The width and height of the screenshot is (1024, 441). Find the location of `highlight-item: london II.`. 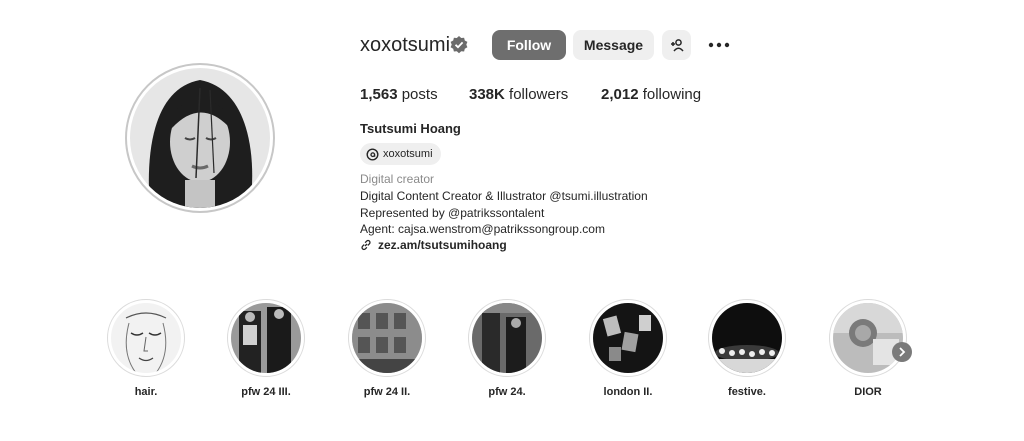

highlight-item: london II. is located at coordinates (628, 348).